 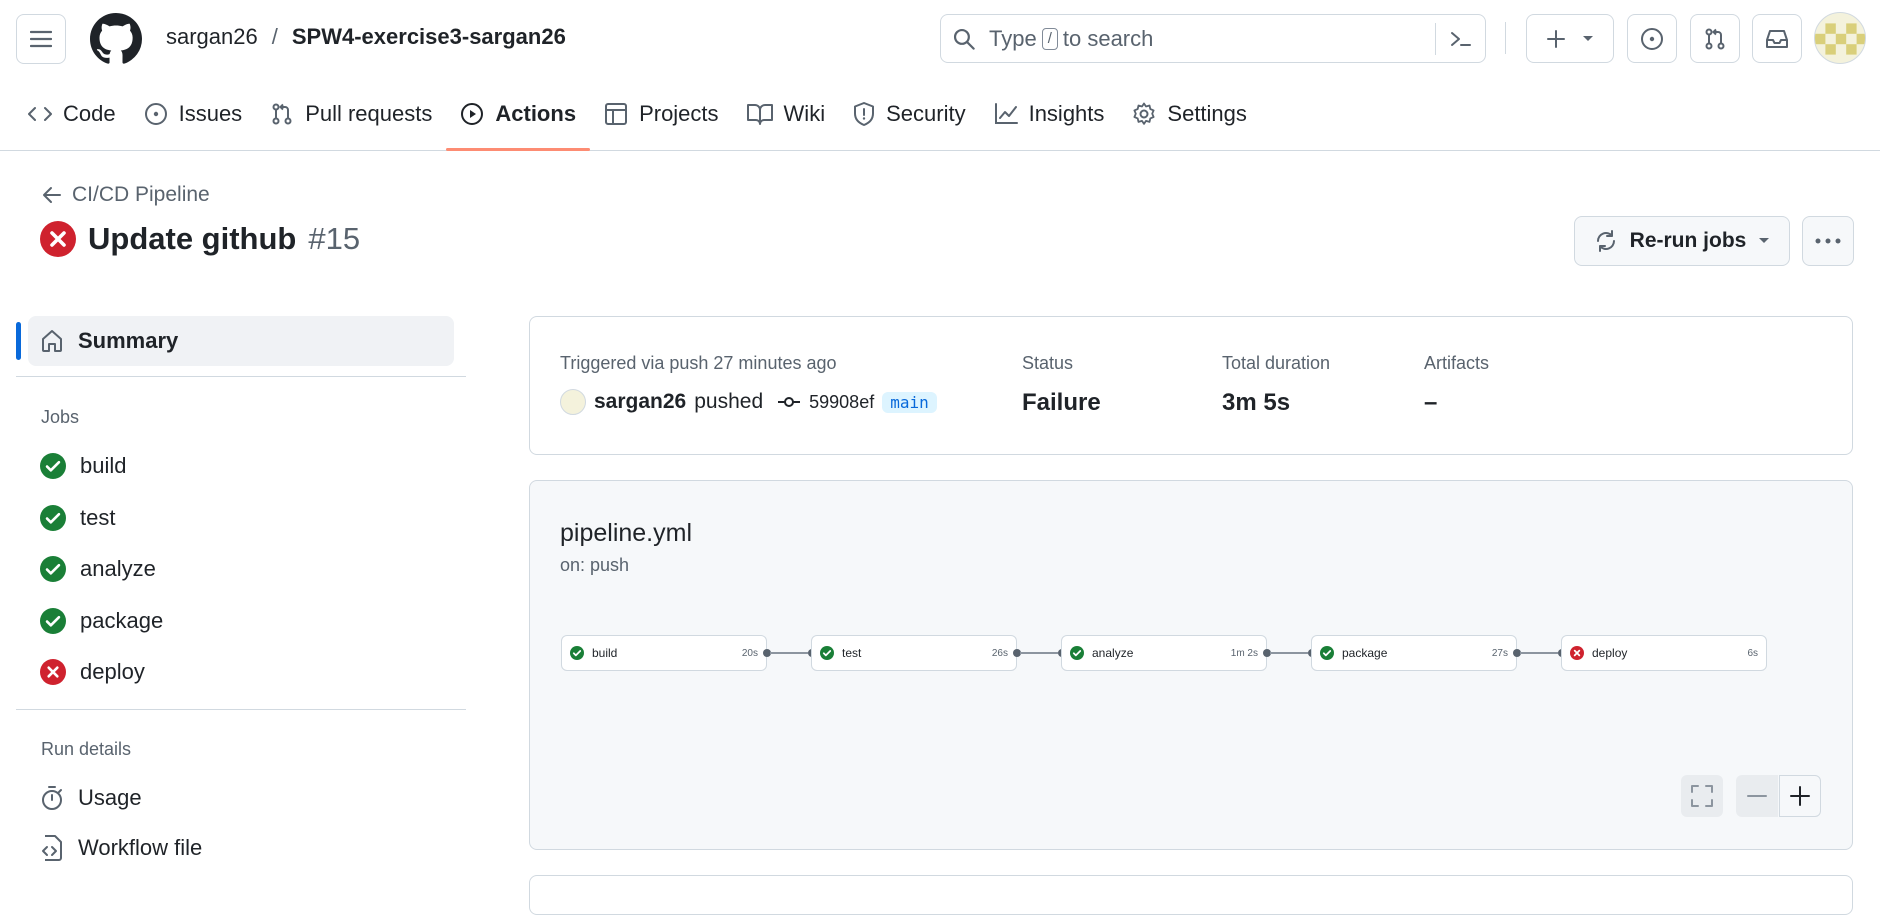 I want to click on shield-icon, so click(x=864, y=114).